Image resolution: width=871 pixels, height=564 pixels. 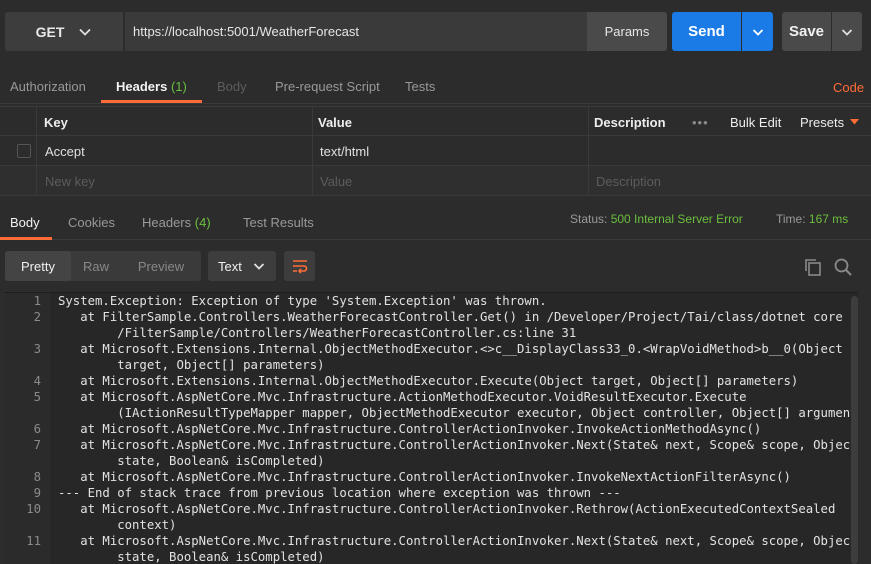 What do you see at coordinates (37, 429) in the screenshot?
I see `line-number: 6` at bounding box center [37, 429].